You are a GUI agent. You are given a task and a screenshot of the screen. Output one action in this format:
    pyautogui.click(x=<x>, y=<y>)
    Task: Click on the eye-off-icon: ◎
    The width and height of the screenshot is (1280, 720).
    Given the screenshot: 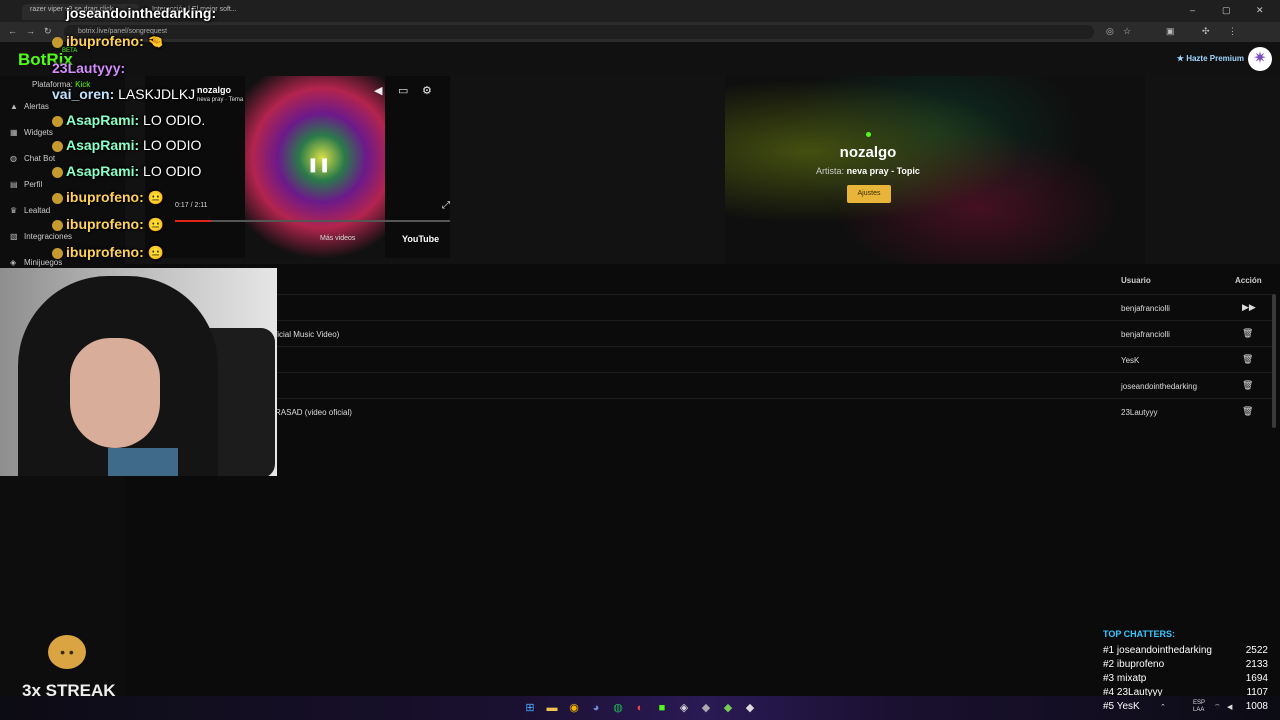 What is the action you would take?
    pyautogui.click(x=1110, y=31)
    